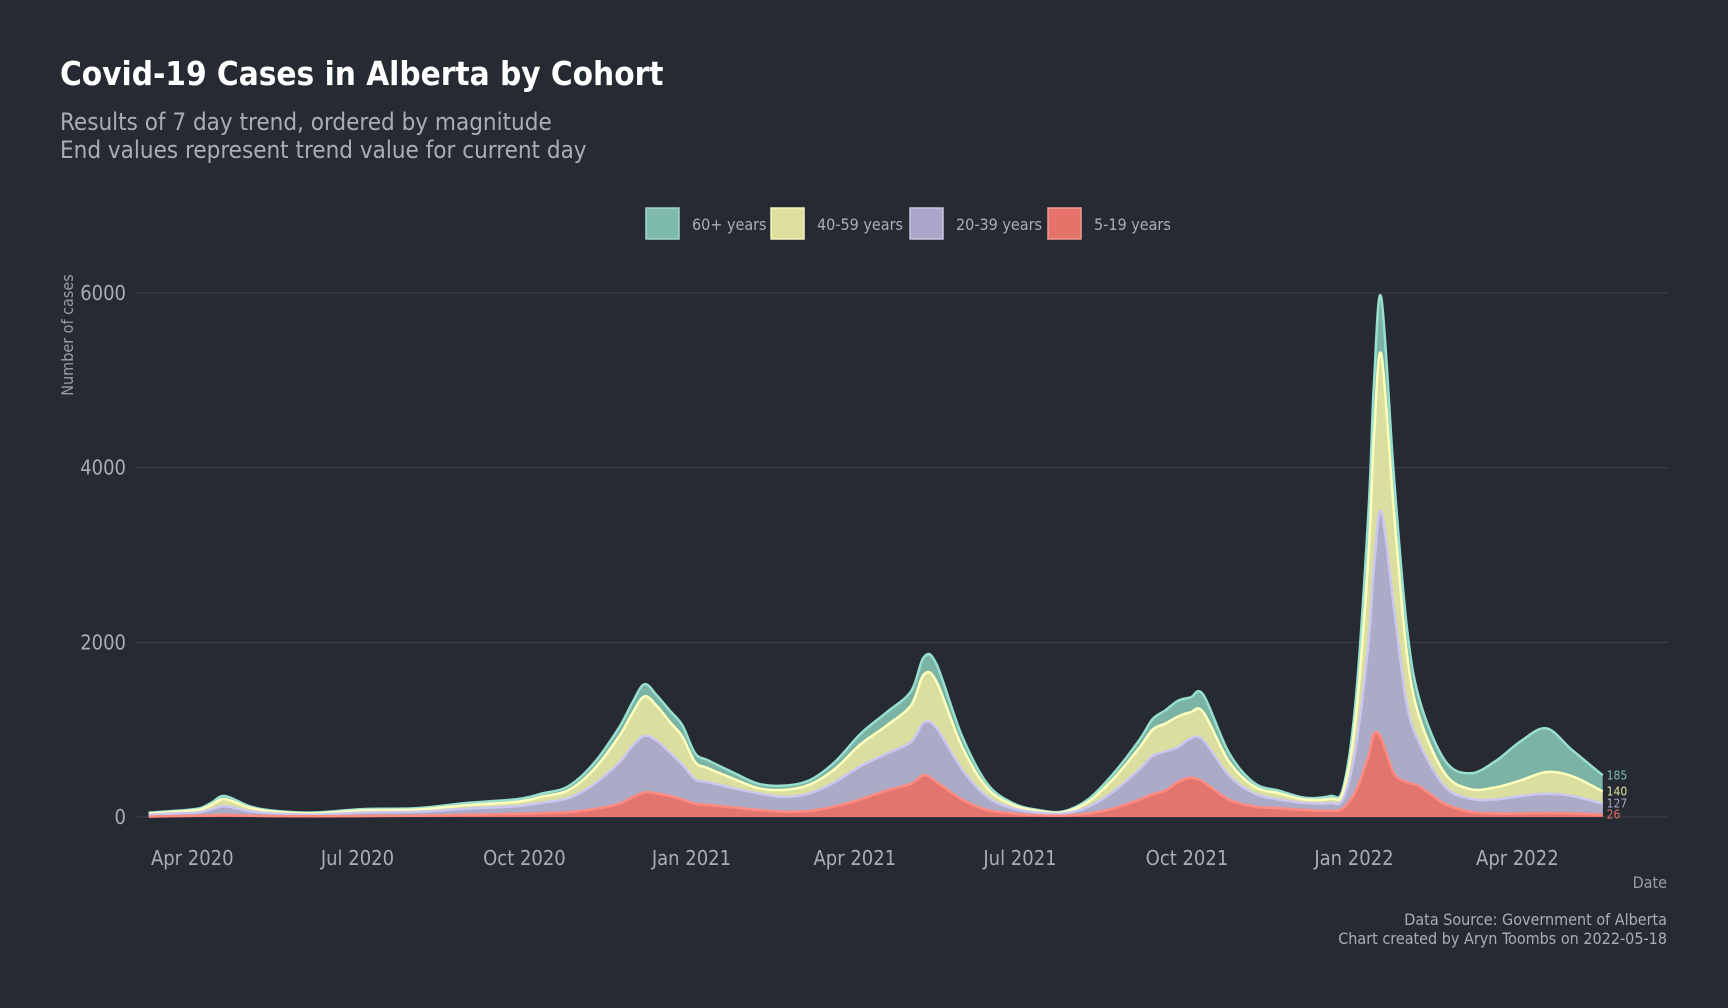 Image resolution: width=1728 pixels, height=1008 pixels. I want to click on legend-label-5-19: 5-19 years, so click(1132, 224).